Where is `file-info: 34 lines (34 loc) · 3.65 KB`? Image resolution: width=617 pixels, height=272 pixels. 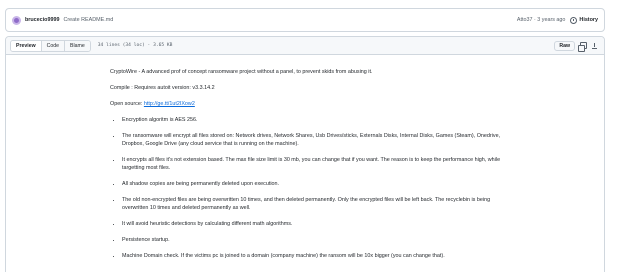
file-info: 34 lines (34 loc) · 3.65 KB is located at coordinates (135, 45).